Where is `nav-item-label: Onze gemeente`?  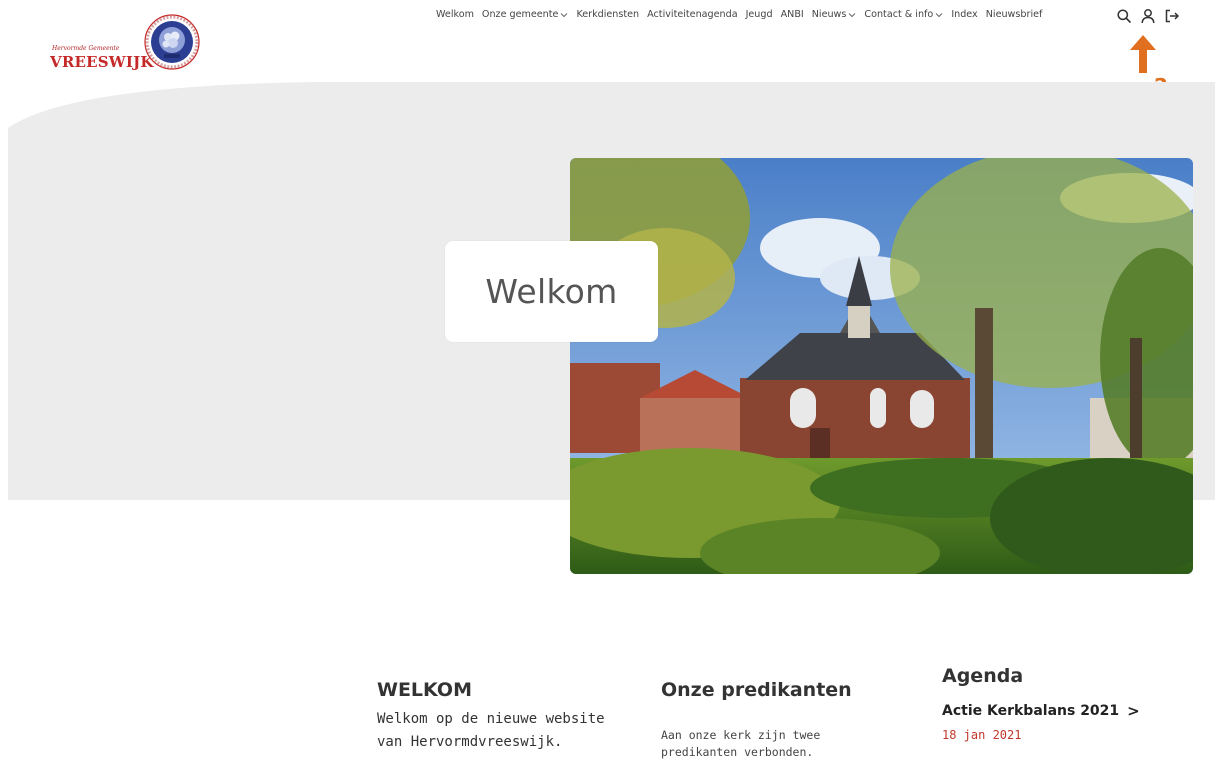
nav-item-label: Onze gemeente is located at coordinates (520, 14).